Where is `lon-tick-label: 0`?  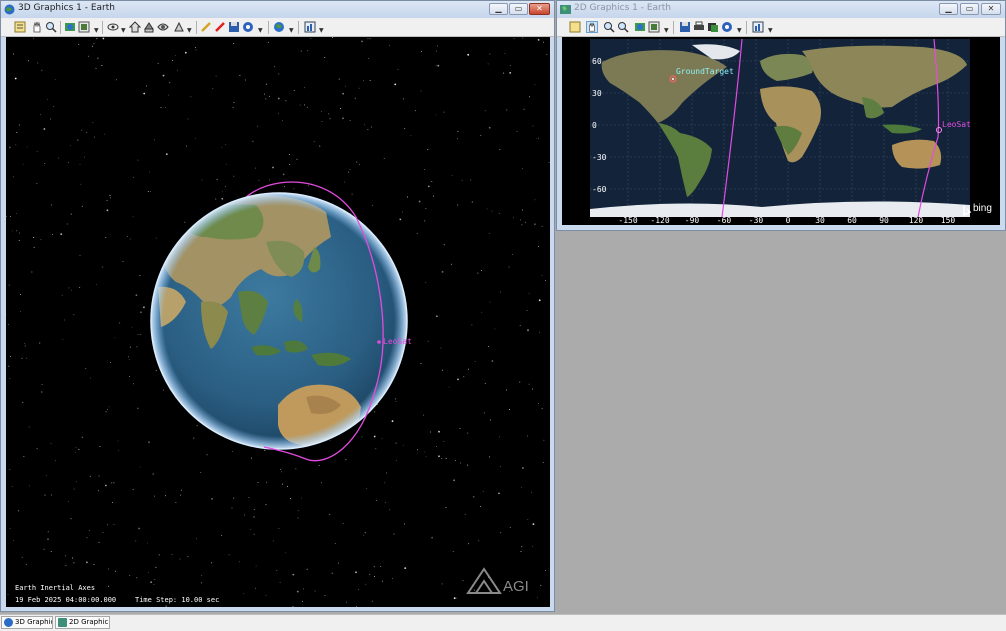
lon-tick-label: 0 is located at coordinates (788, 220).